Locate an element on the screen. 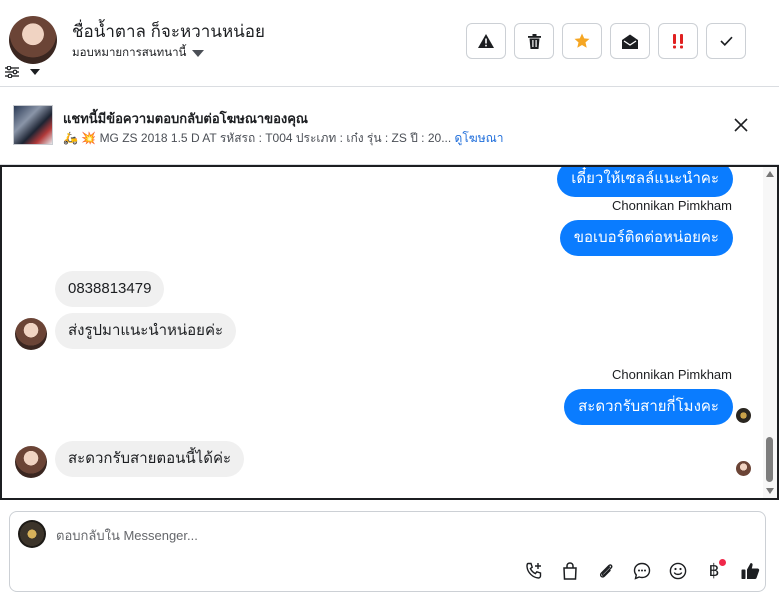 This screenshot has height=599, width=779. page-avatar is located at coordinates (32, 534).